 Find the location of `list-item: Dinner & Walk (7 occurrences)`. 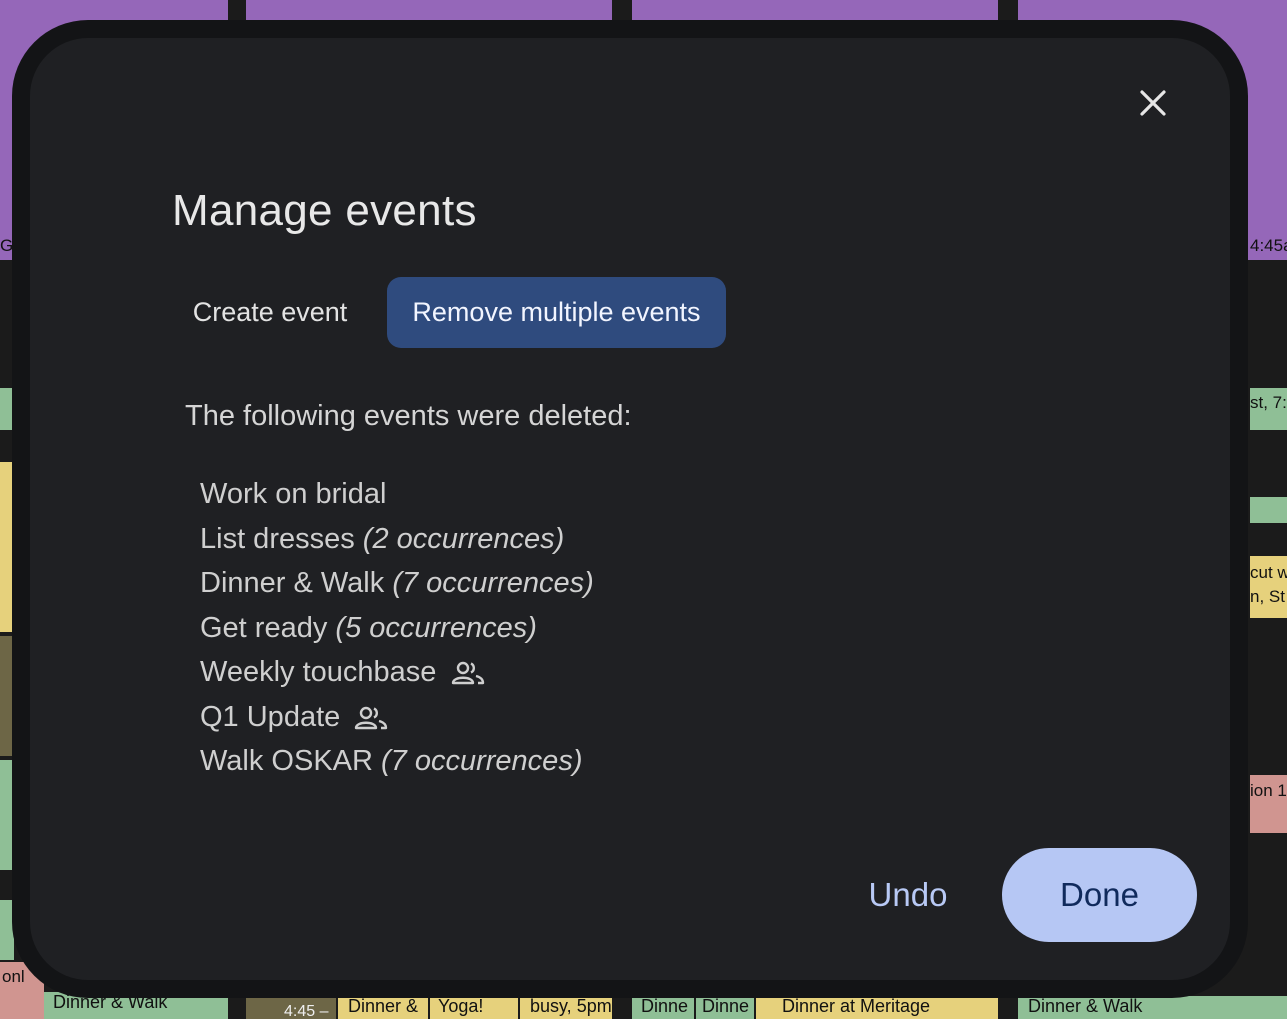

list-item: Dinner & Walk (7 occurrences) is located at coordinates (397, 583).